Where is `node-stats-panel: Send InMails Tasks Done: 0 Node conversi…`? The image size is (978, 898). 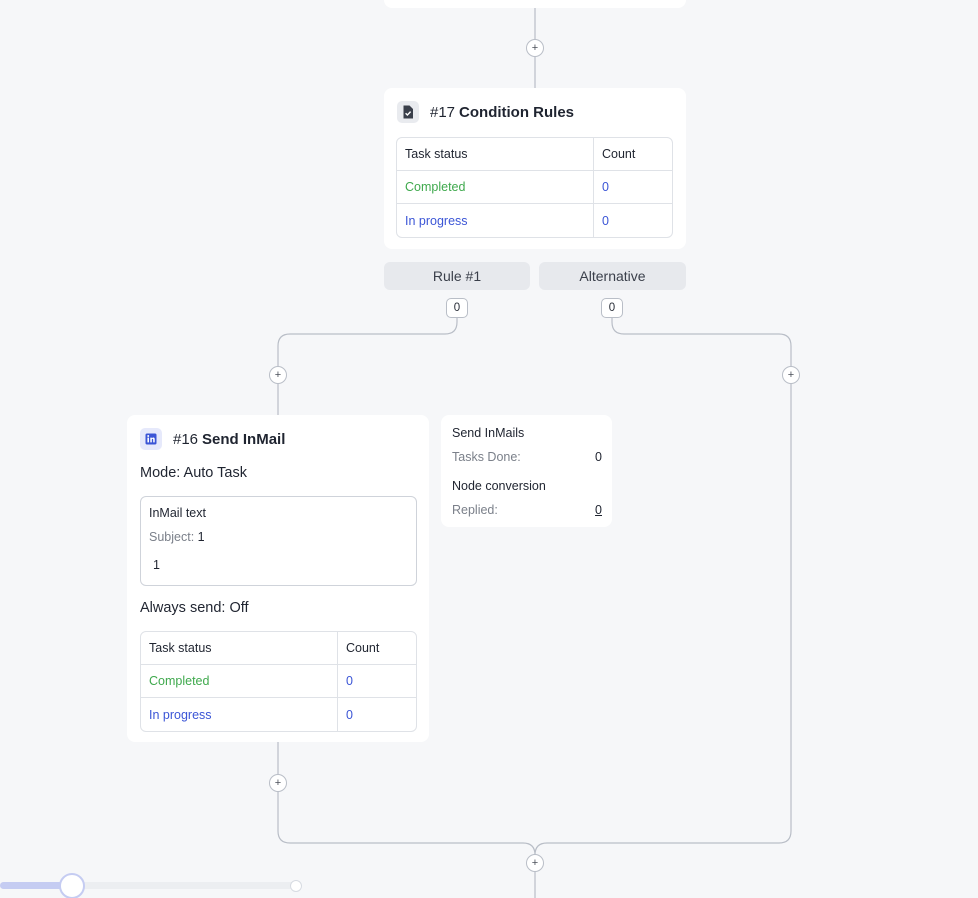 node-stats-panel: Send InMails Tasks Done: 0 Node conversi… is located at coordinates (526, 471).